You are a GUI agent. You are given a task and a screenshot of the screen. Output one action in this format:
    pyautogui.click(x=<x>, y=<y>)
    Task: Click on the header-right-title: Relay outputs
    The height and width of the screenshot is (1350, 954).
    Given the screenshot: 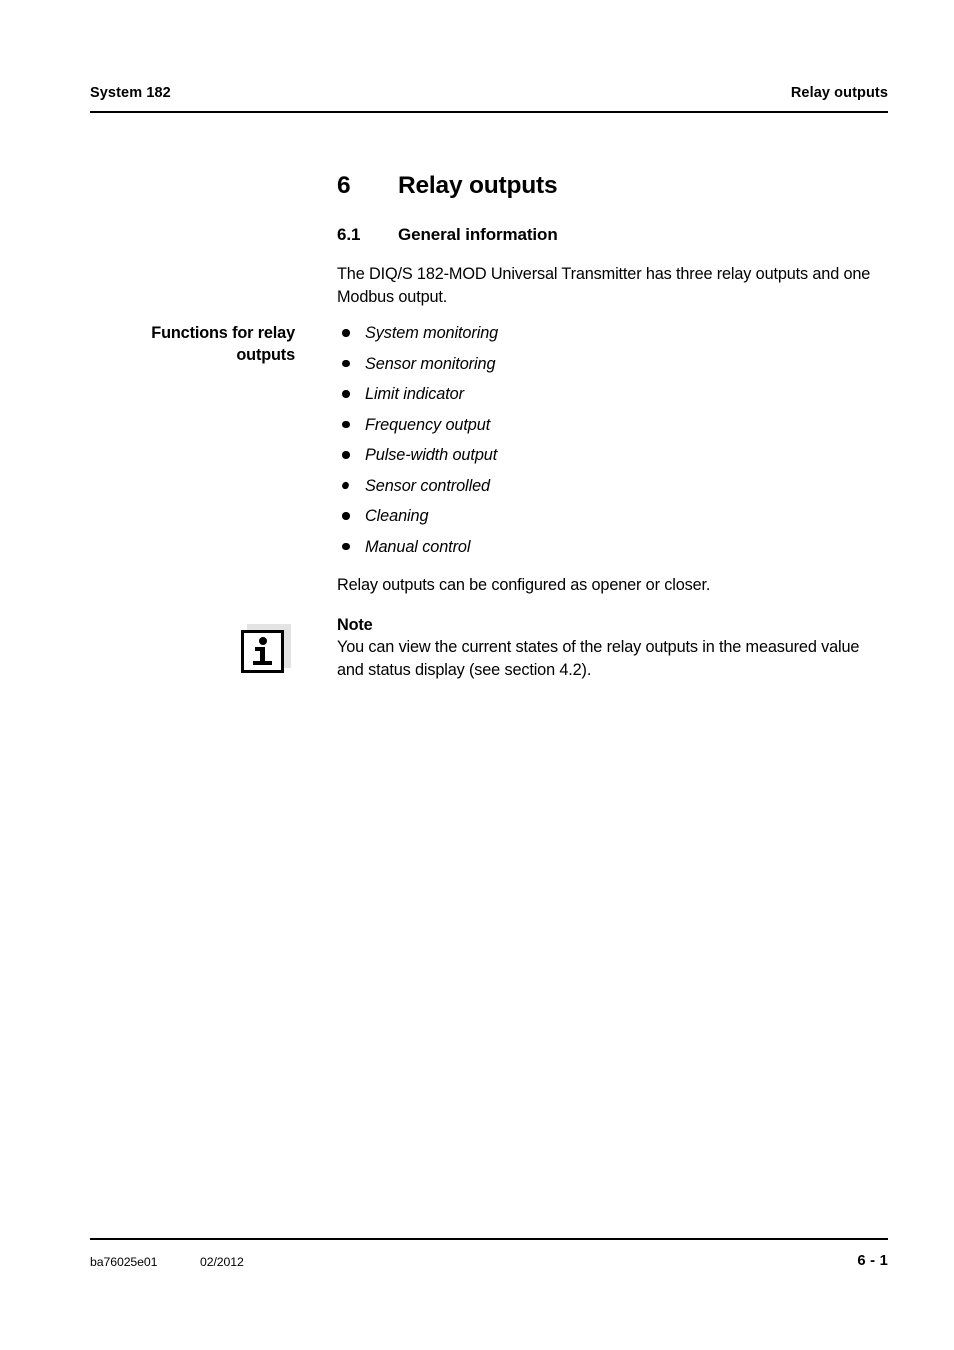 What is the action you would take?
    pyautogui.click(x=839, y=93)
    